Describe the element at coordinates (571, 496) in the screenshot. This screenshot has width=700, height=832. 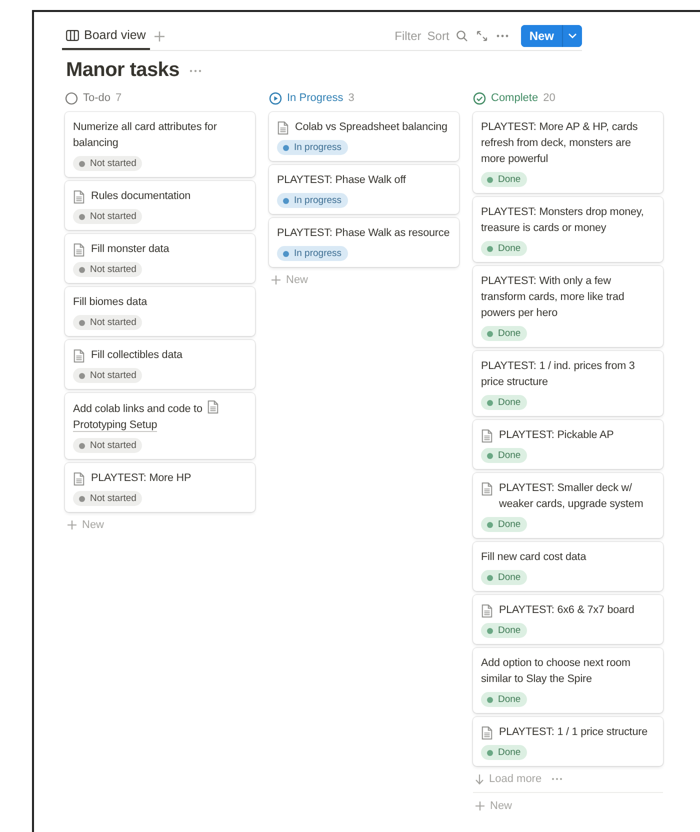
I see `card-title: PLAYTEST: Smaller deck w/ weaker cards, upgrade system` at that location.